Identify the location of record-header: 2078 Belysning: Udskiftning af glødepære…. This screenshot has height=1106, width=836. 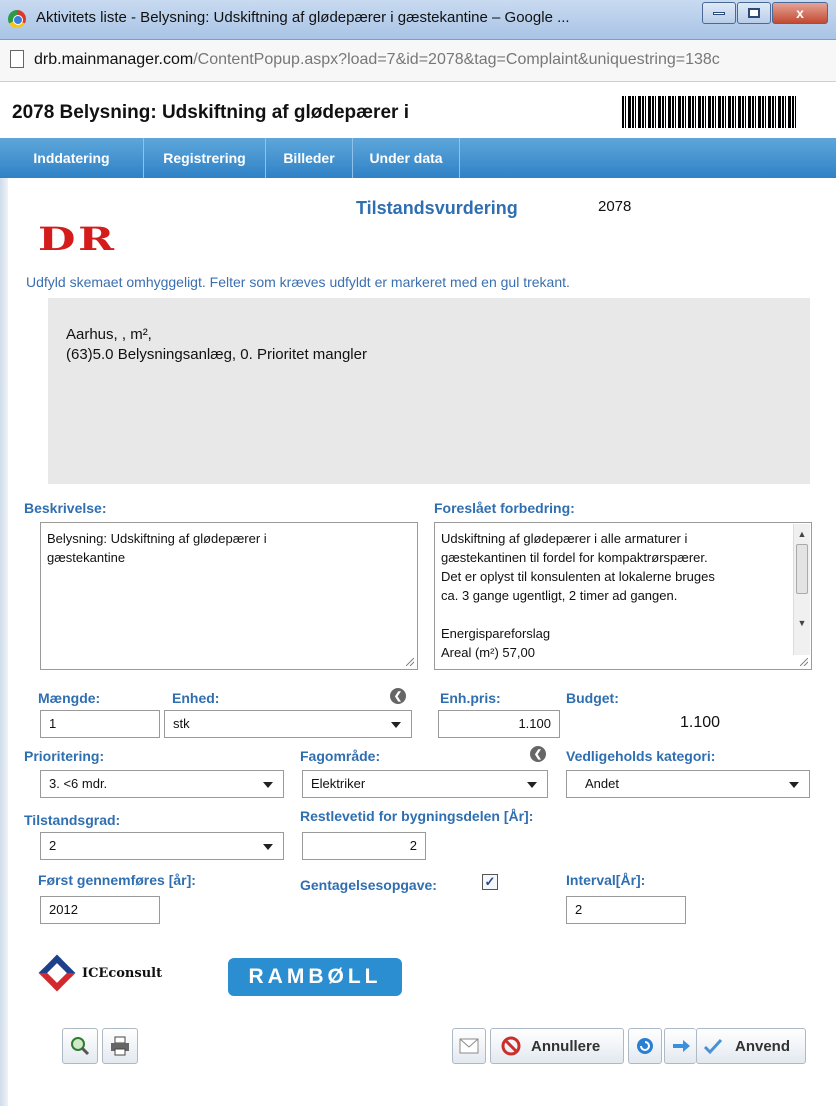
(418, 112).